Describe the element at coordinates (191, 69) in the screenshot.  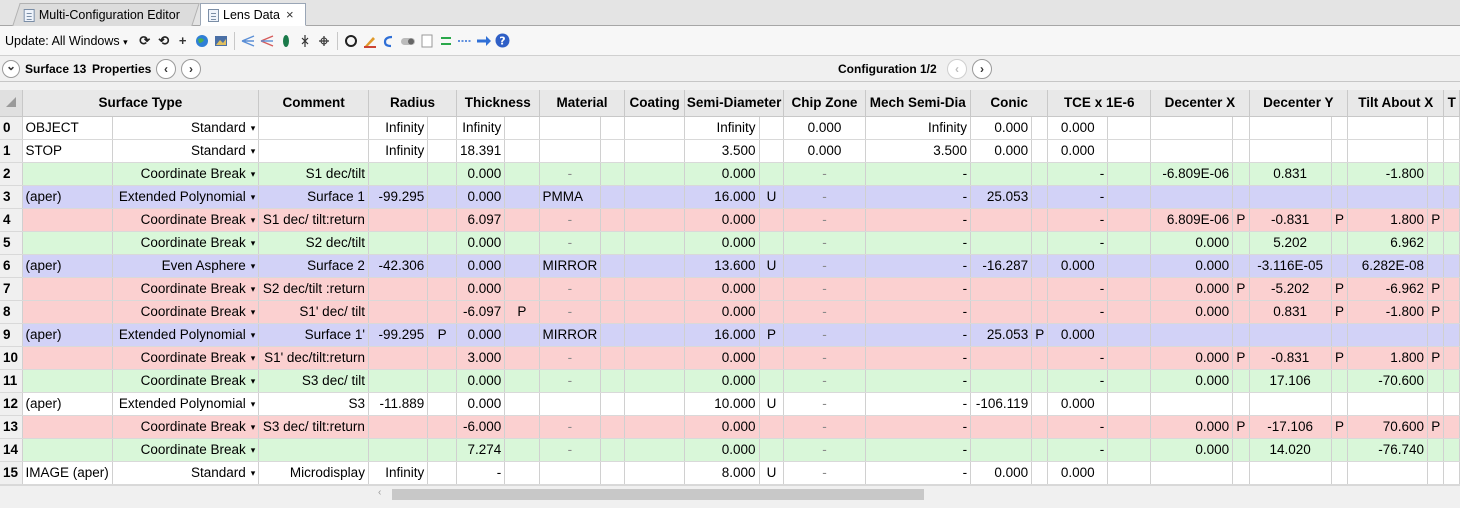
I see `next-surface-button: ›` at that location.